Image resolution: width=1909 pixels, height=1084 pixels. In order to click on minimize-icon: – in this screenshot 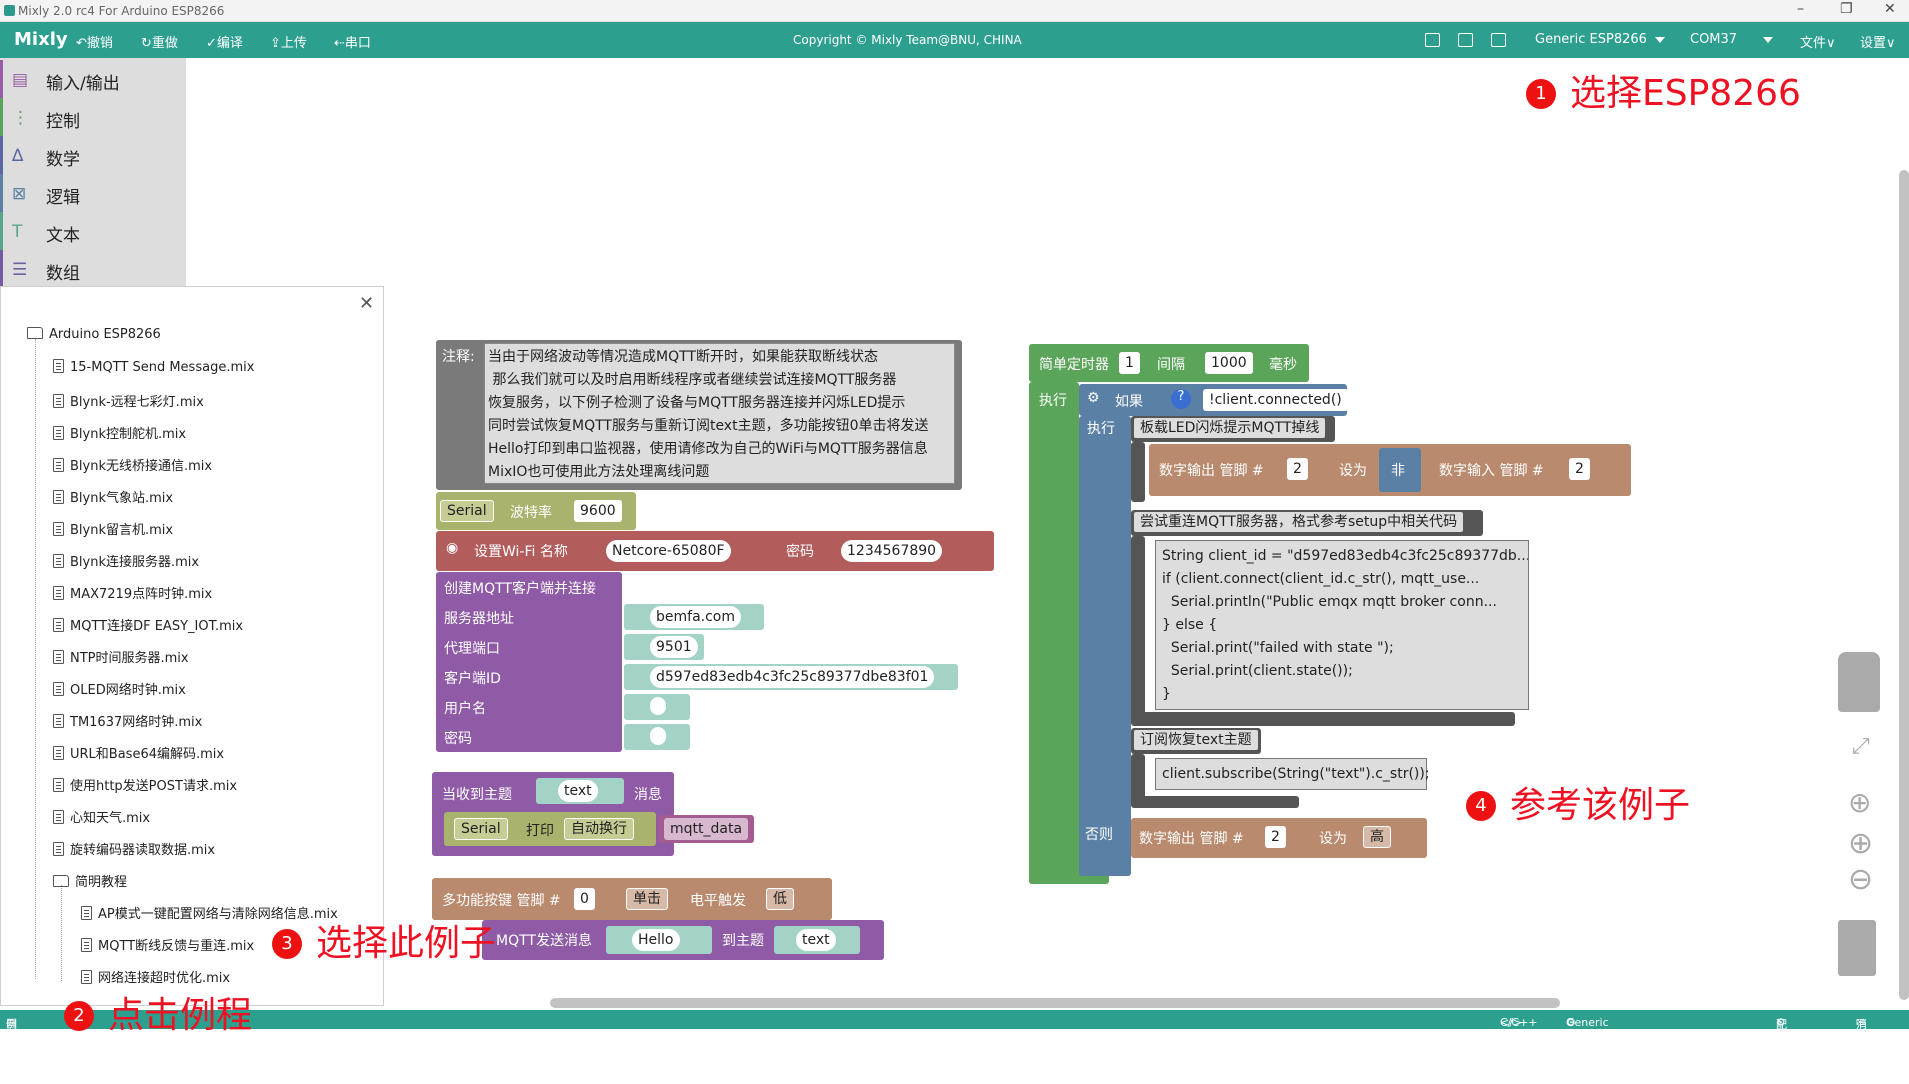, I will do `click(1800, 9)`.